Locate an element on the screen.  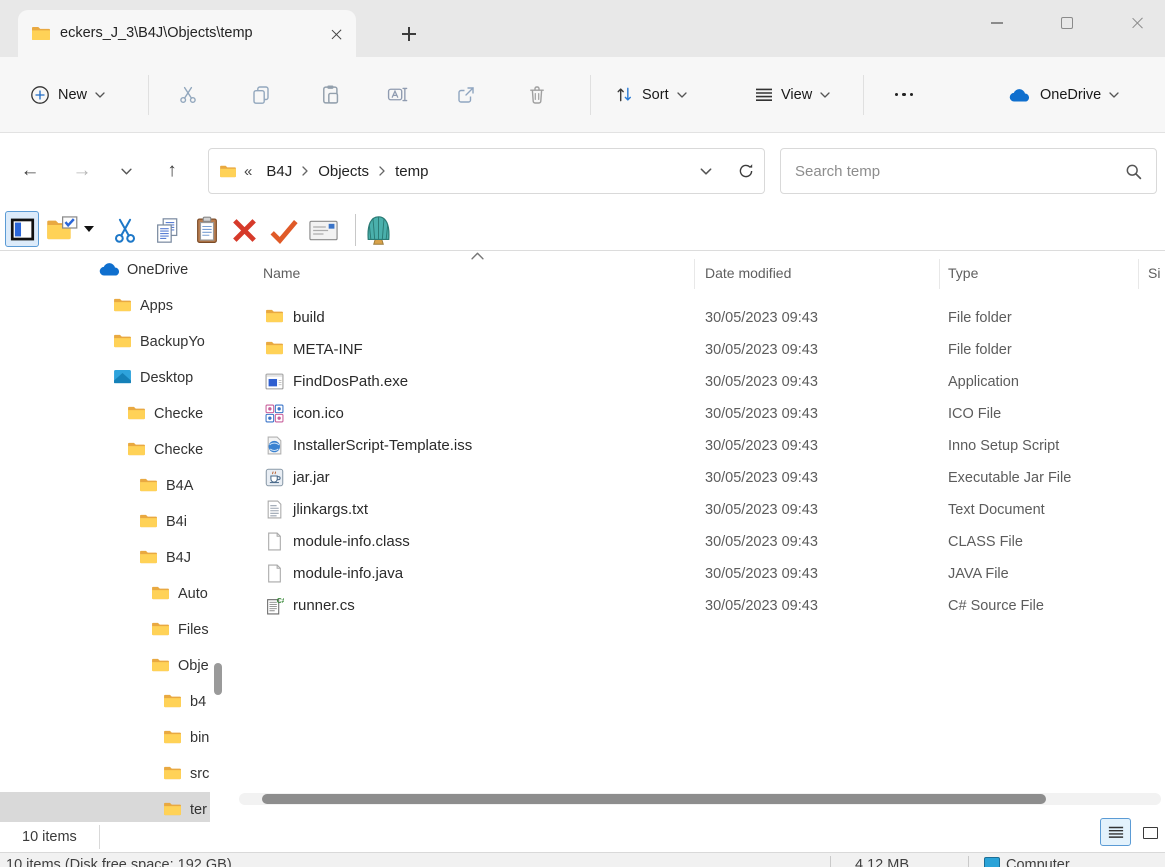
tab-close-button is located at coordinates (336, 34).